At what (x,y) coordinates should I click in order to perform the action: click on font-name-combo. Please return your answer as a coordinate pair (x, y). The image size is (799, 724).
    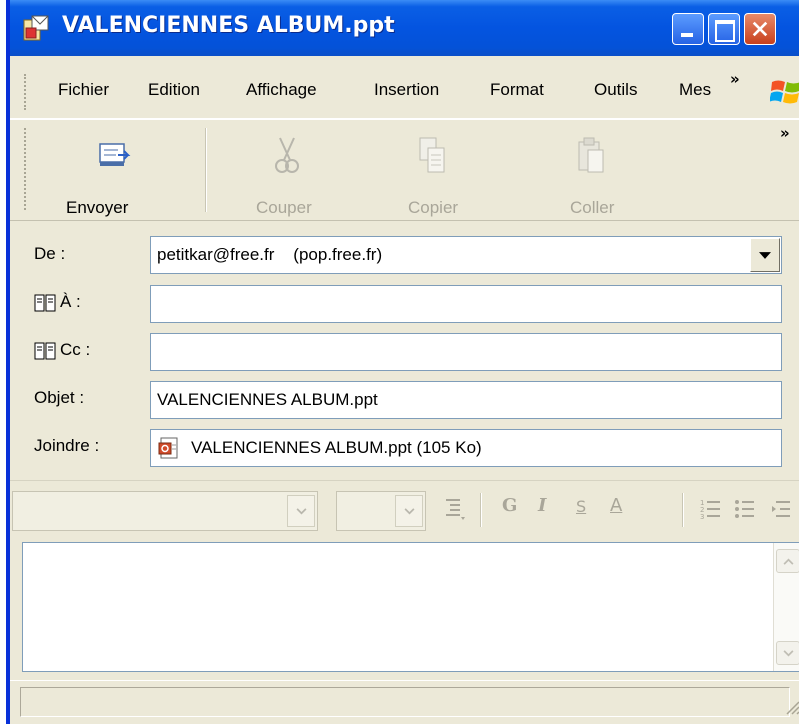
    Looking at the image, I should click on (165, 511).